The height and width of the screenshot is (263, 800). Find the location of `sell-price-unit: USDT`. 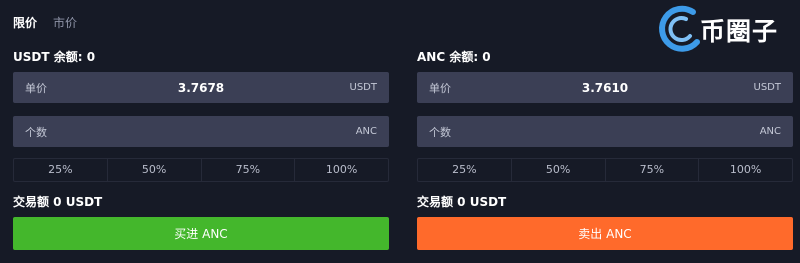

sell-price-unit: USDT is located at coordinates (767, 87).